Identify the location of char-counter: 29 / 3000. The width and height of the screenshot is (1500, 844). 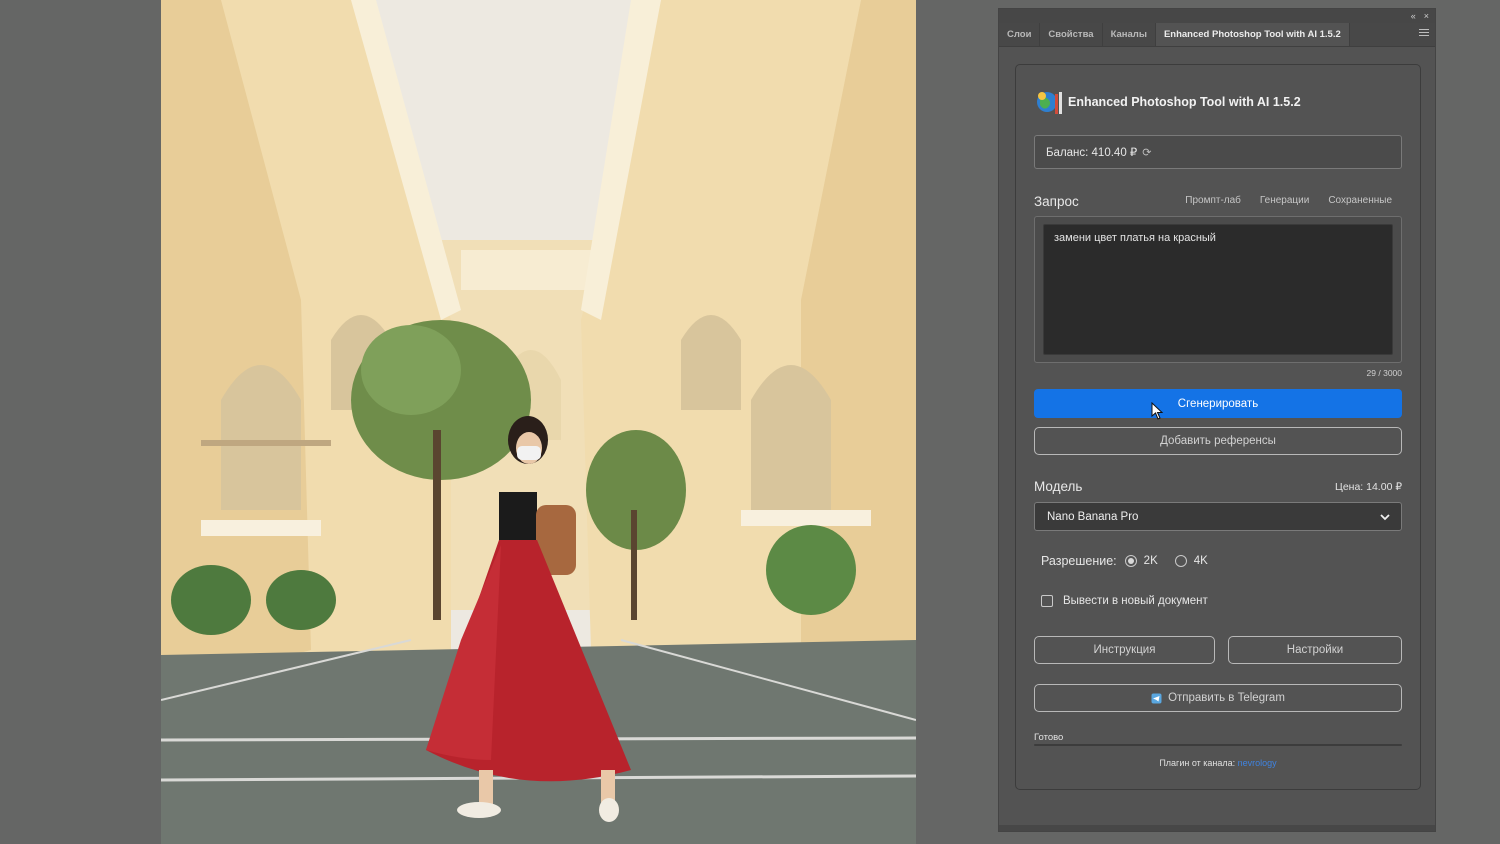
(1384, 373).